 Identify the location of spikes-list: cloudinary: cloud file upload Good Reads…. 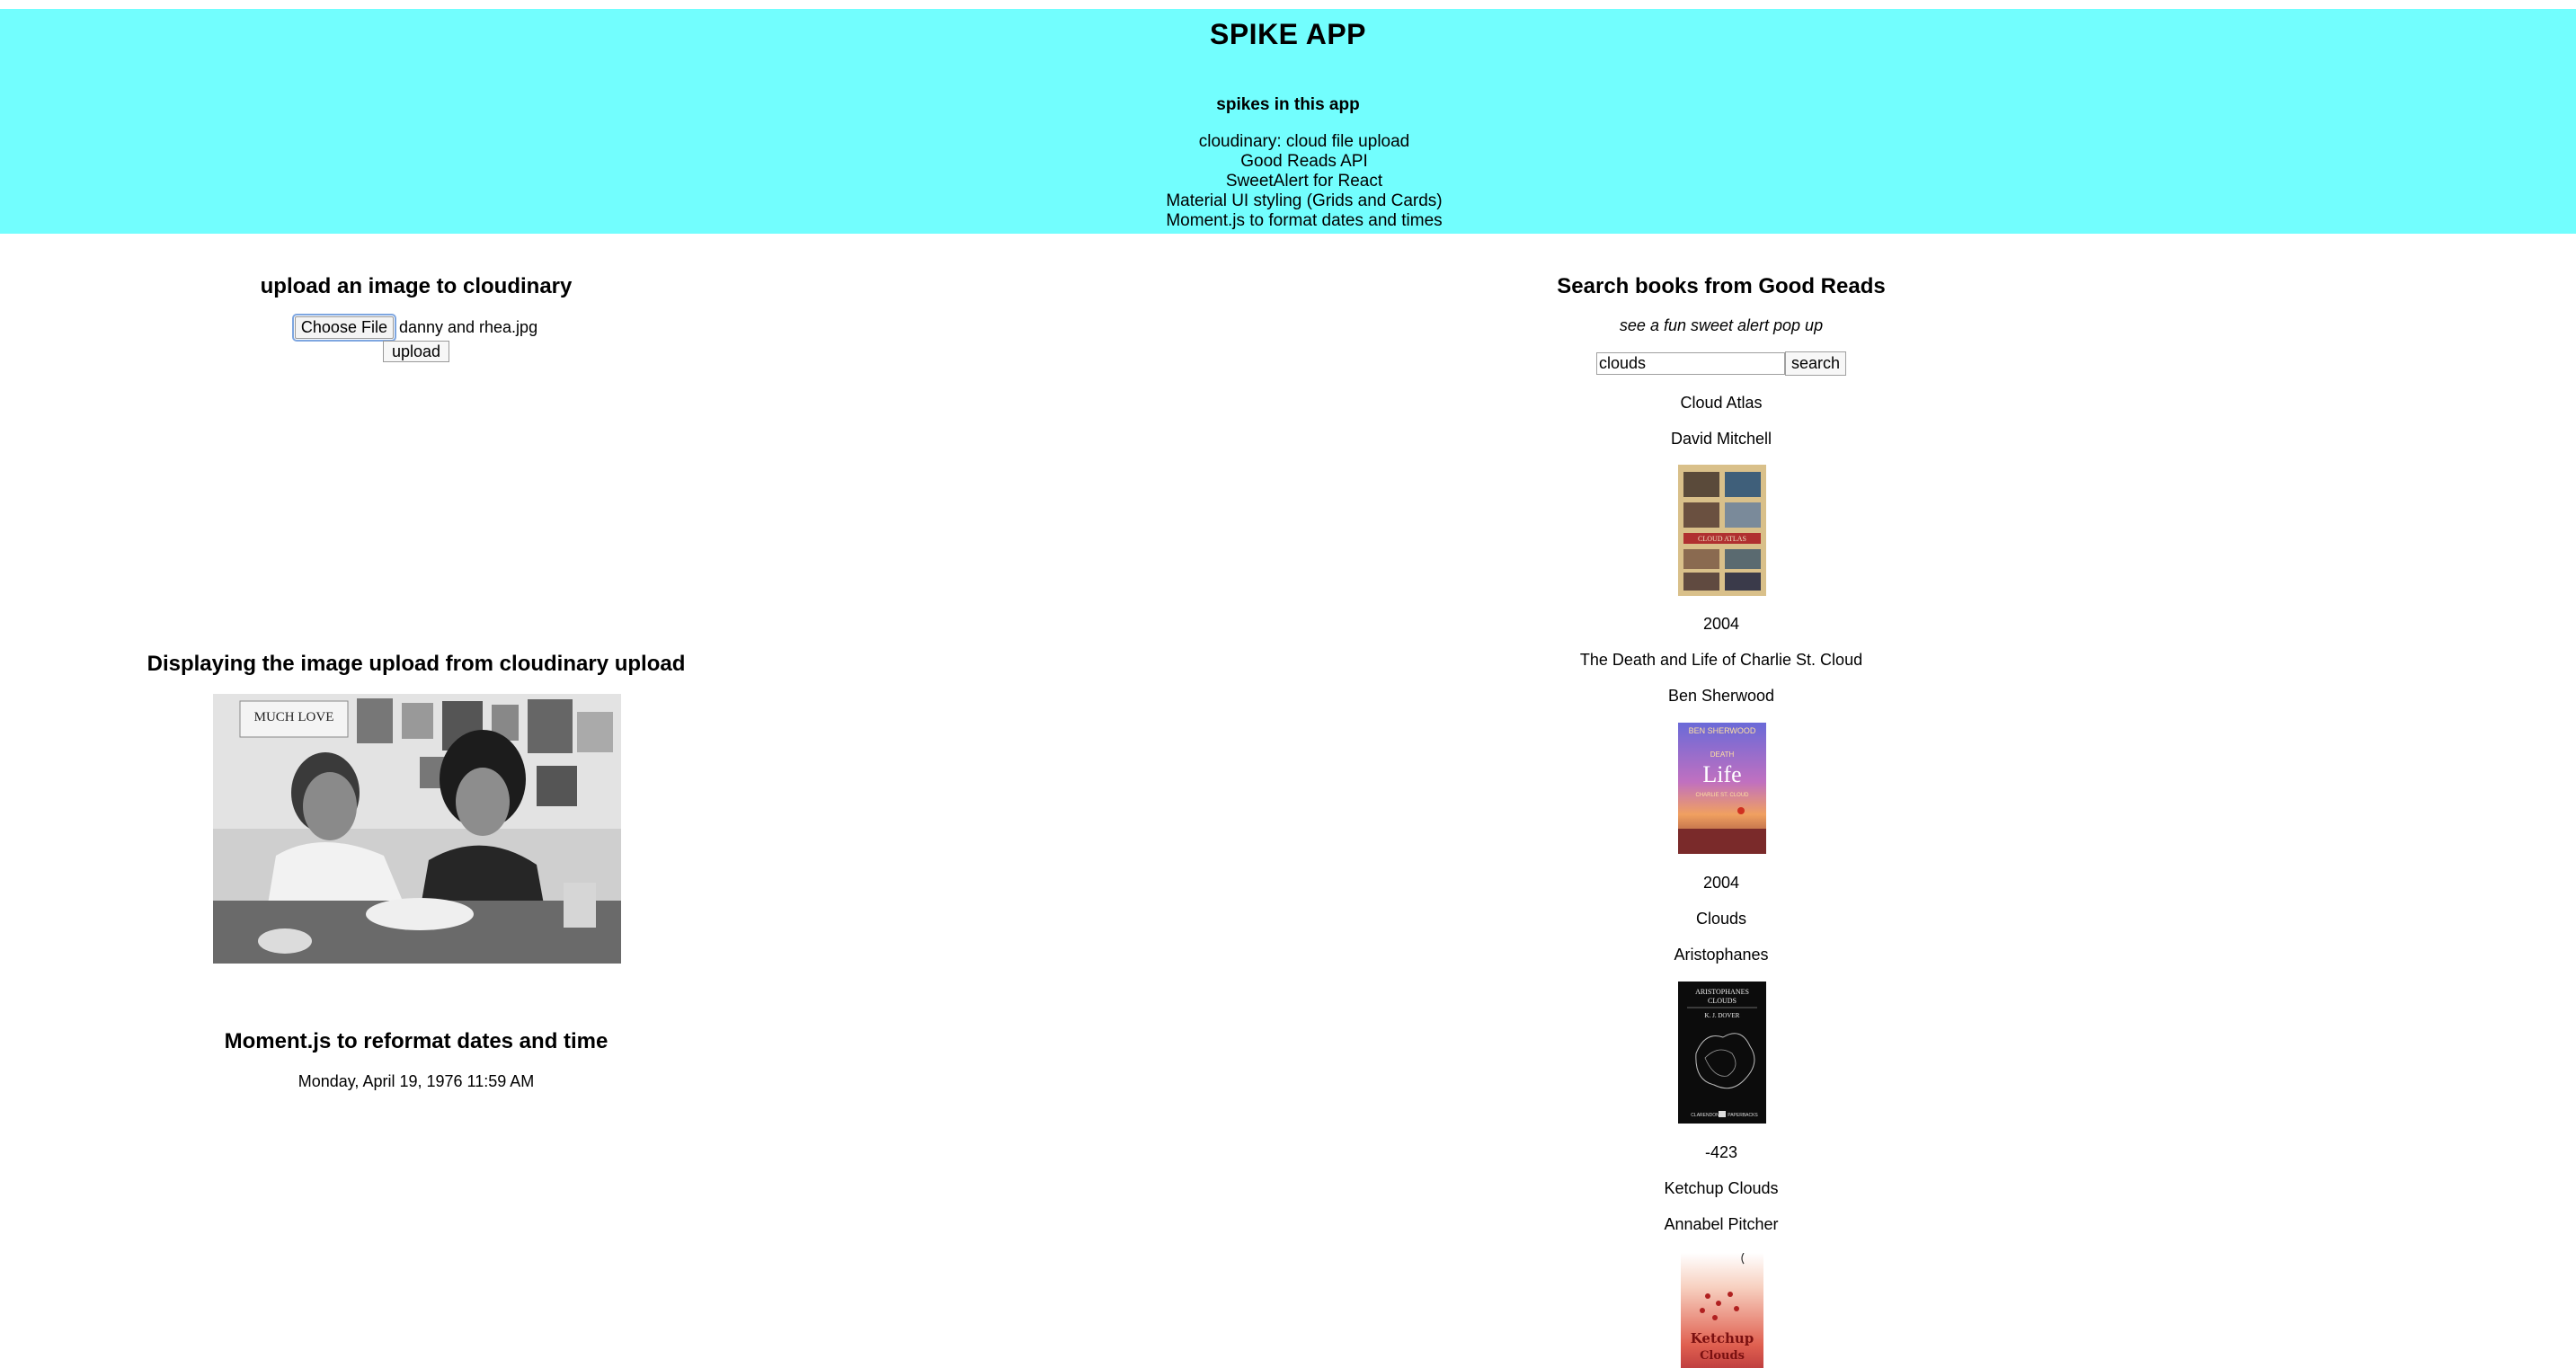
(1288, 182).